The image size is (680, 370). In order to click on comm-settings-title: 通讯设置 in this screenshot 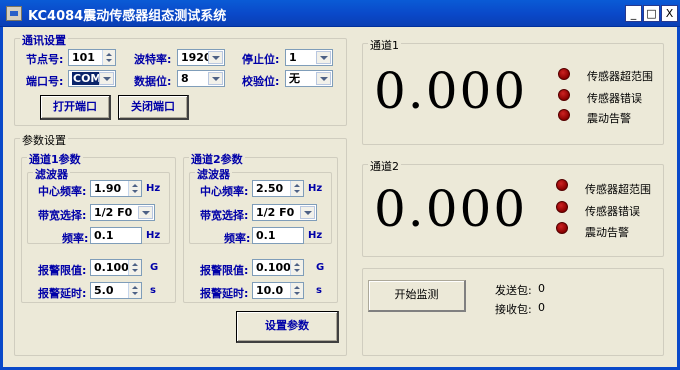, I will do `click(44, 40)`.